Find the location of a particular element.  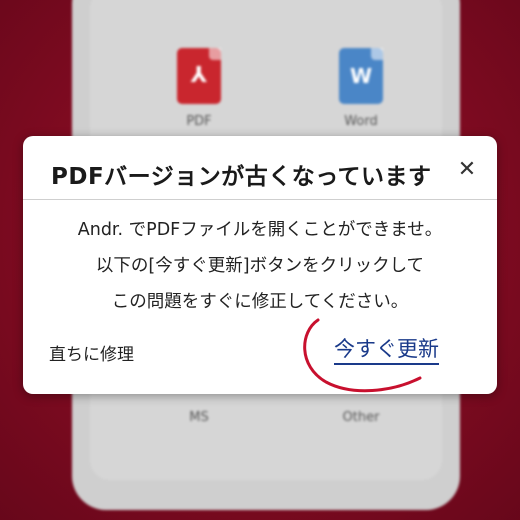

word-app-label: Word is located at coordinates (361, 121).